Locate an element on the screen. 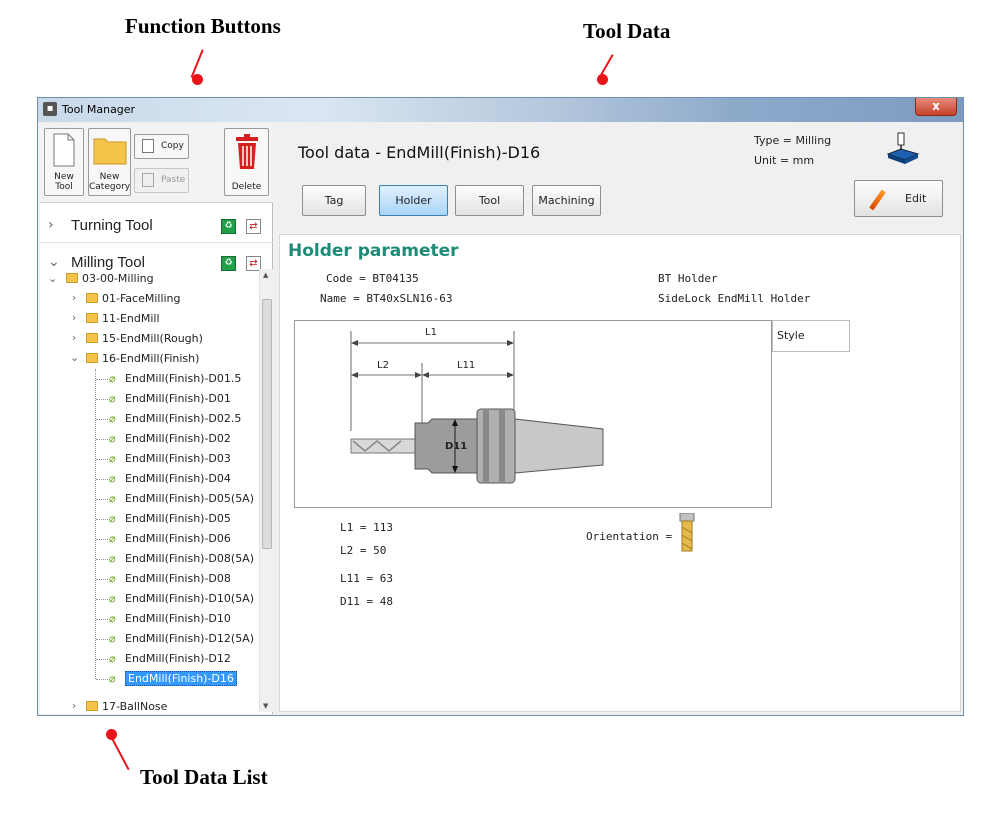  tree-leaf-label: EndMill(Finish)-D05(5A) is located at coordinates (190, 498).